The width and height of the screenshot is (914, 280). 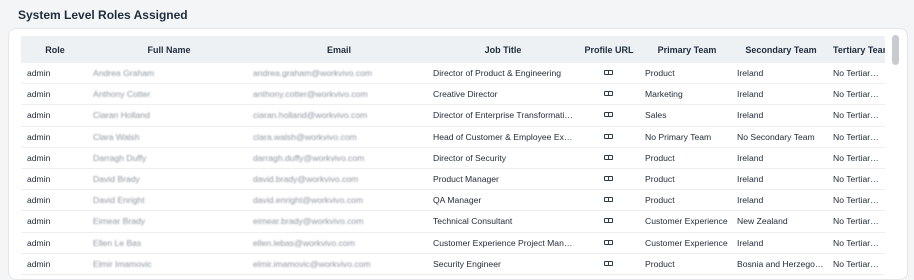 What do you see at coordinates (339, 200) in the screenshot?
I see `cell-email: david.enright@workvivo.com` at bounding box center [339, 200].